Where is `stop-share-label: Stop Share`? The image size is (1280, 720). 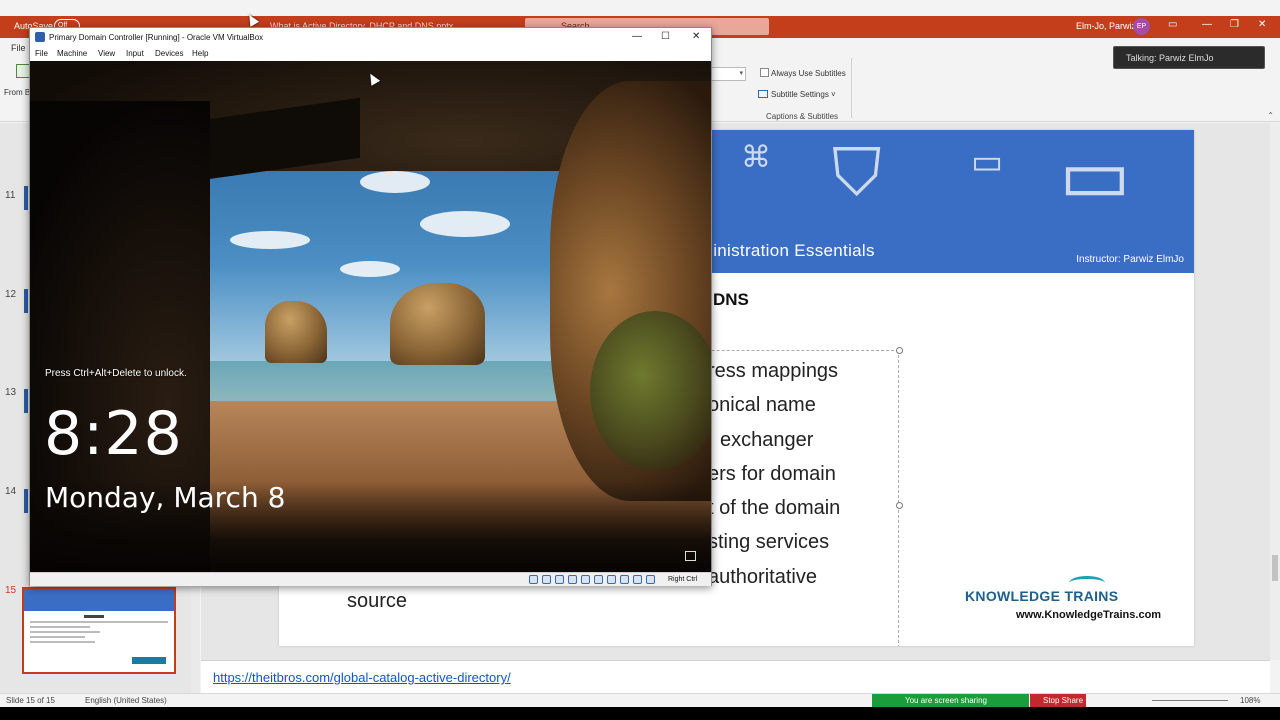
stop-share-label: Stop Share is located at coordinates (1063, 700).